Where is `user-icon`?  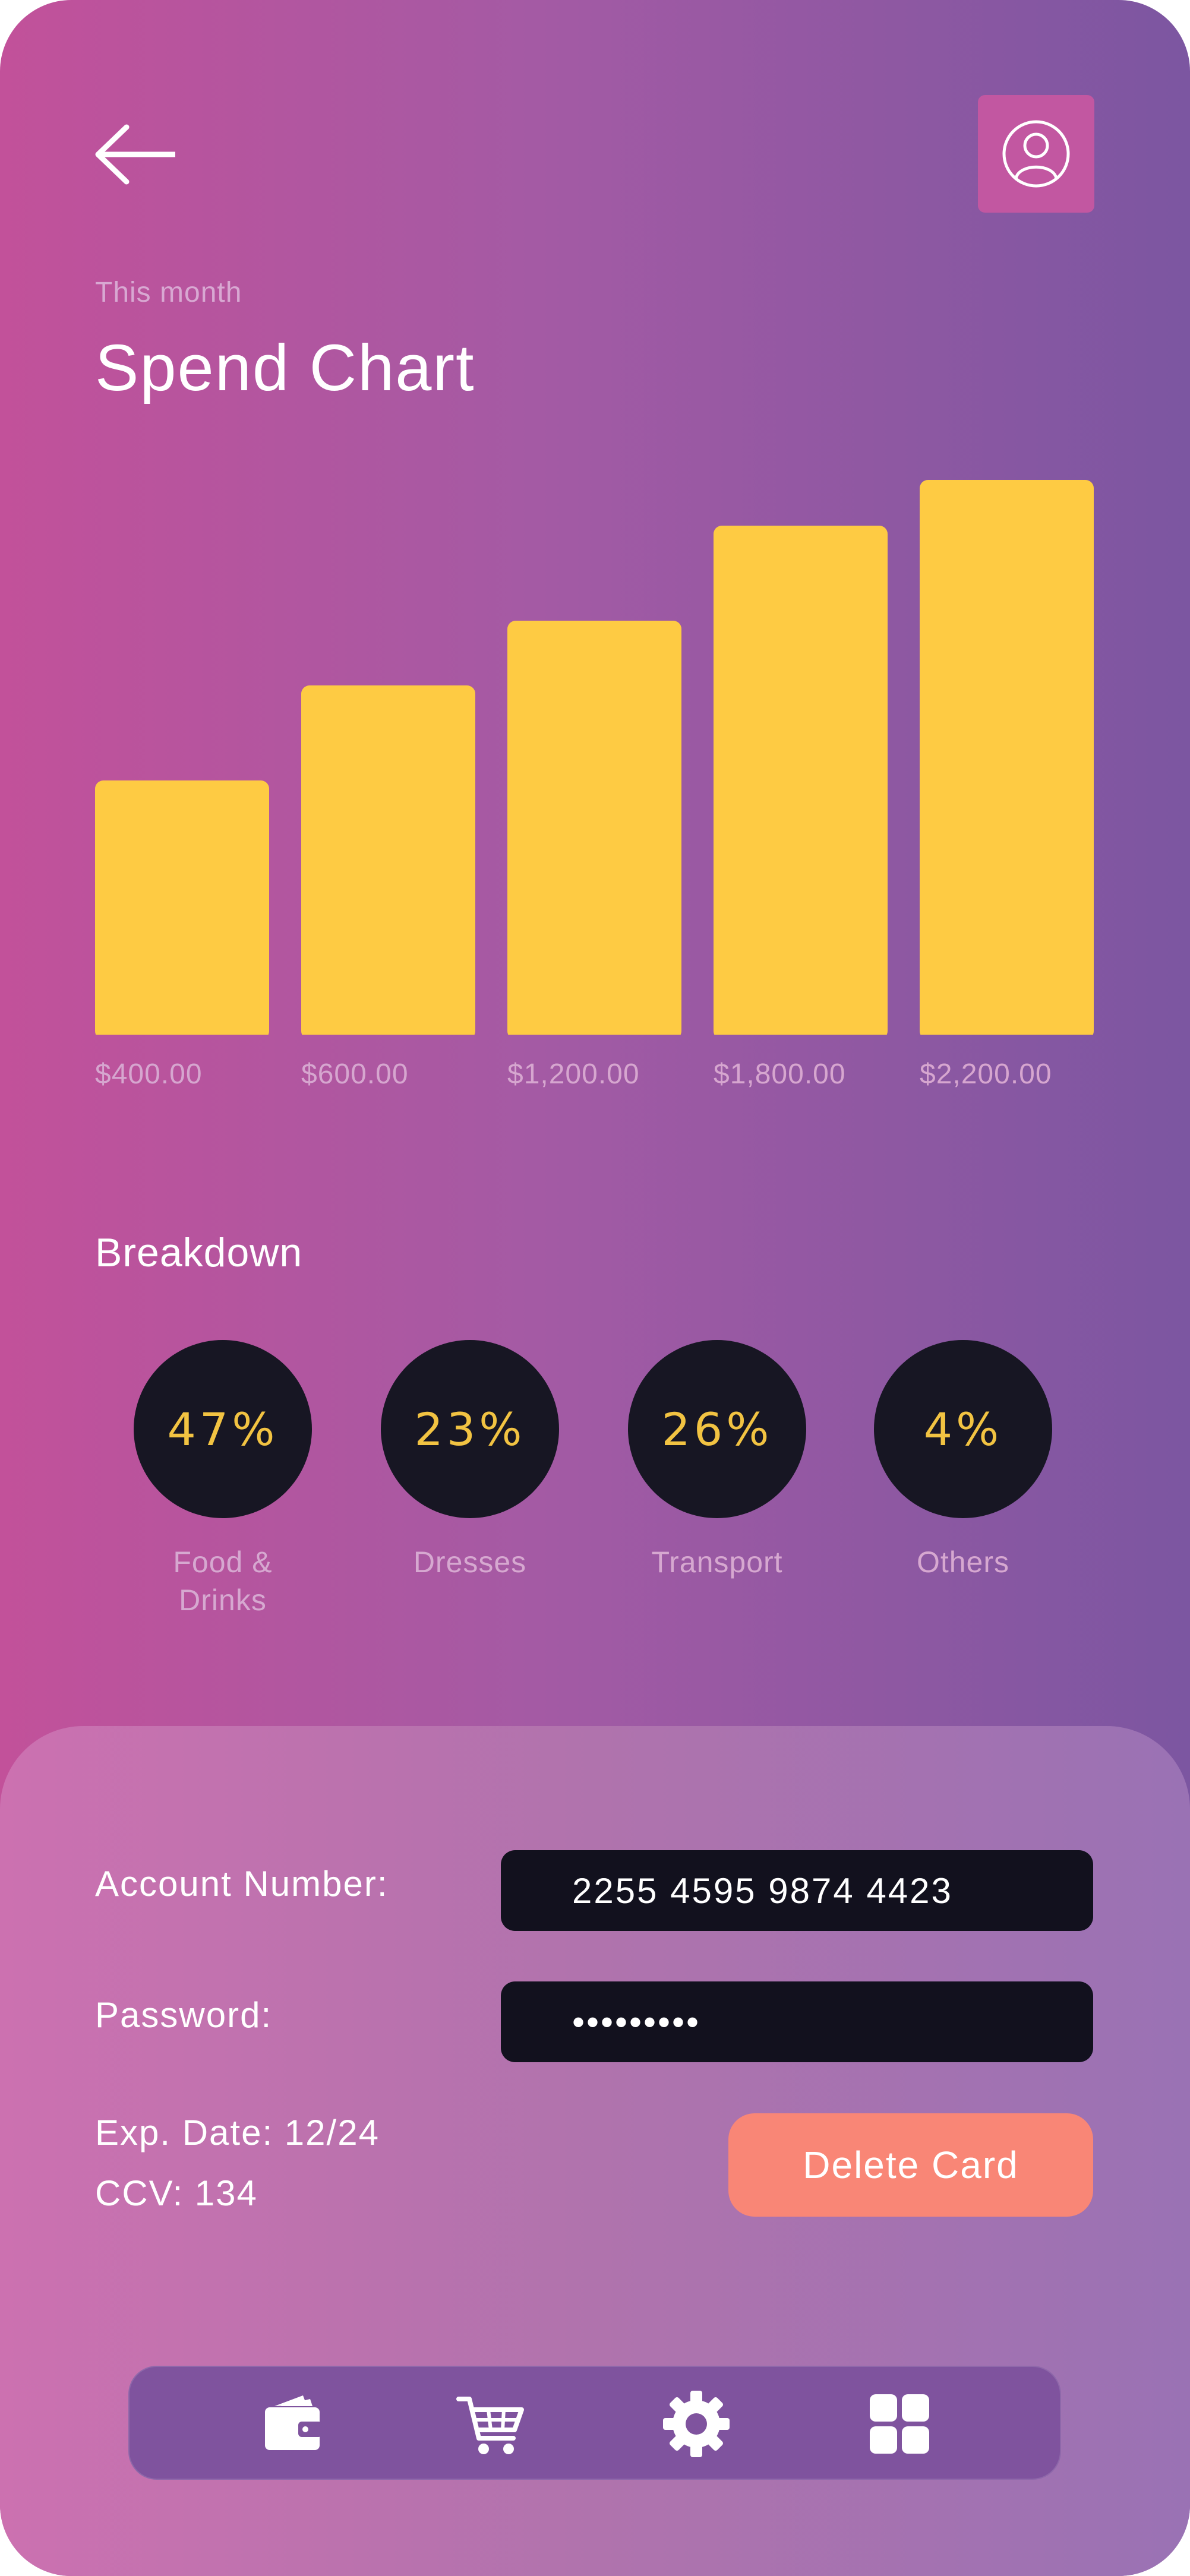 user-icon is located at coordinates (1036, 154).